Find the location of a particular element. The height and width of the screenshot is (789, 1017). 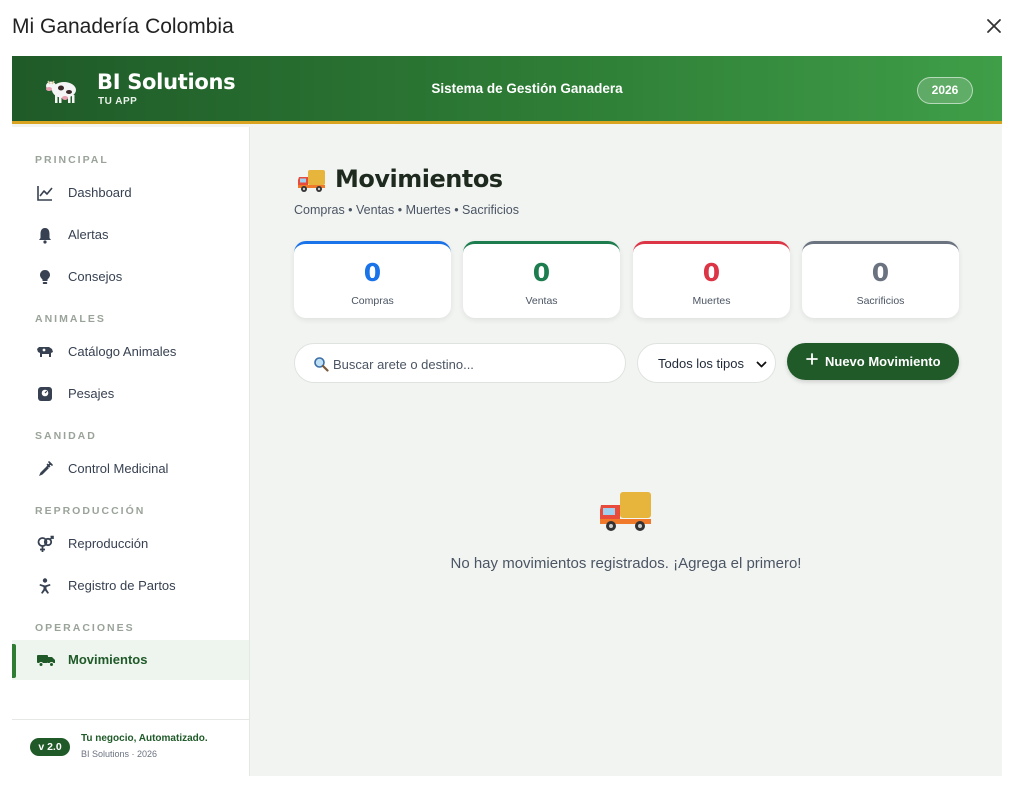

section-label-principal: PRINCIPAL is located at coordinates (72, 160).